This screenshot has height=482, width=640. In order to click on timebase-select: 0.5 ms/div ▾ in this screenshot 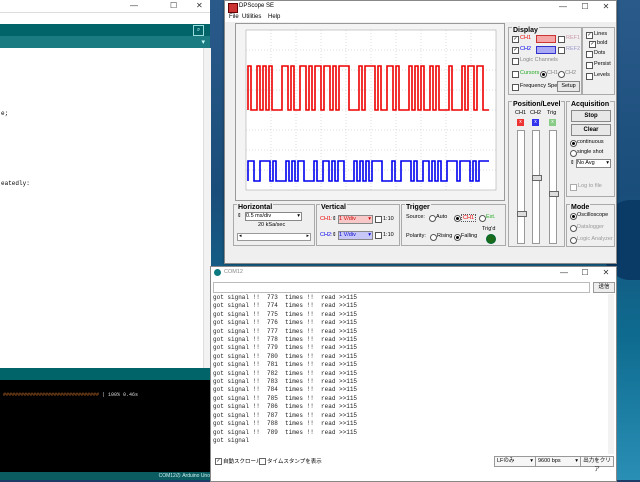, I will do `click(273, 216)`.